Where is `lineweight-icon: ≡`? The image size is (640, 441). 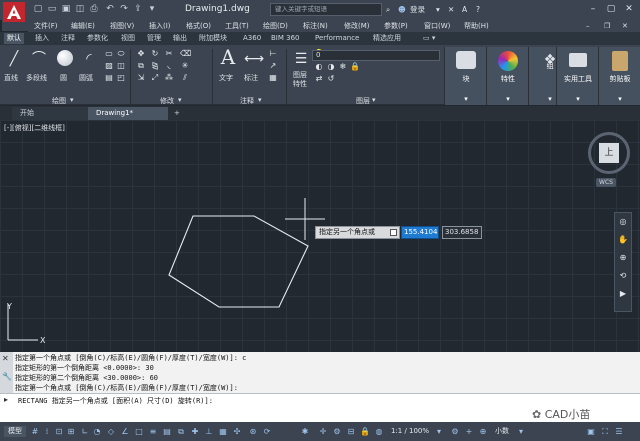
lineweight-icon: ≡ is located at coordinates (153, 431).